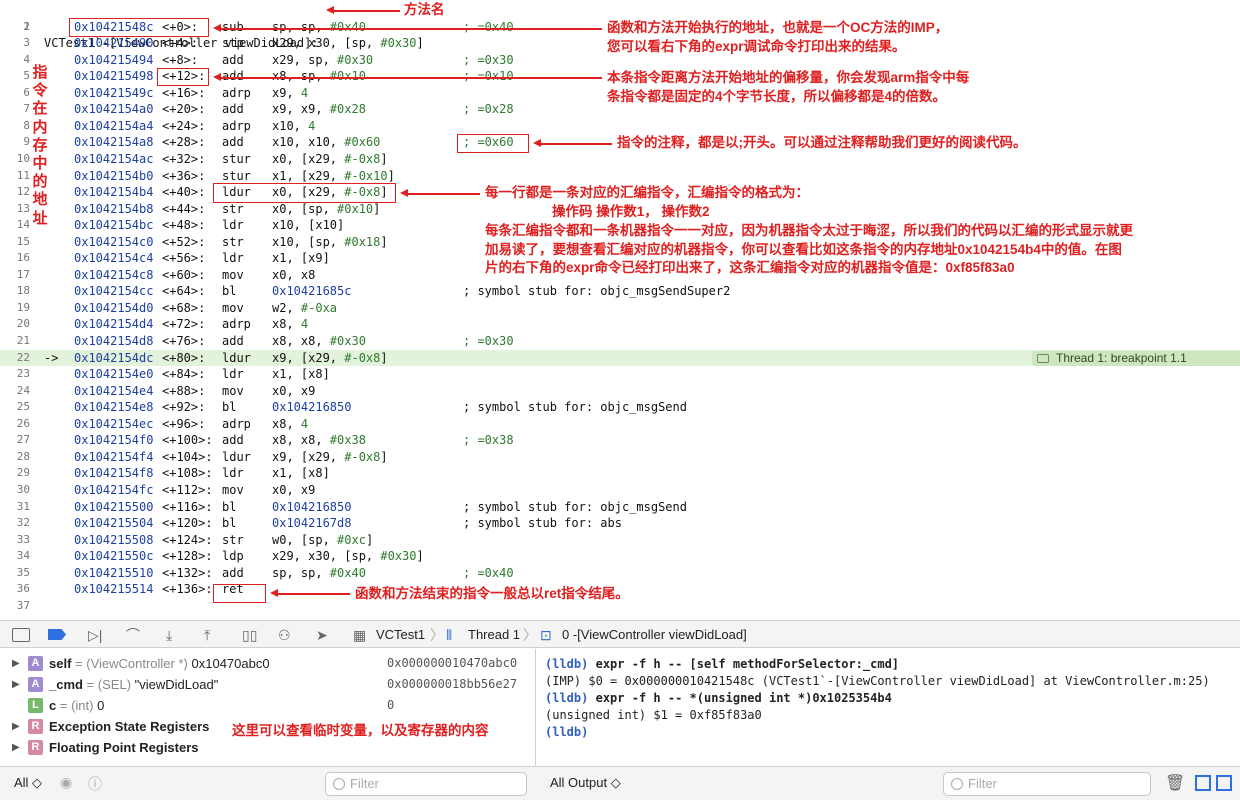 This screenshot has width=1240, height=800. I want to click on variable-raw-value: 0, so click(391, 705).